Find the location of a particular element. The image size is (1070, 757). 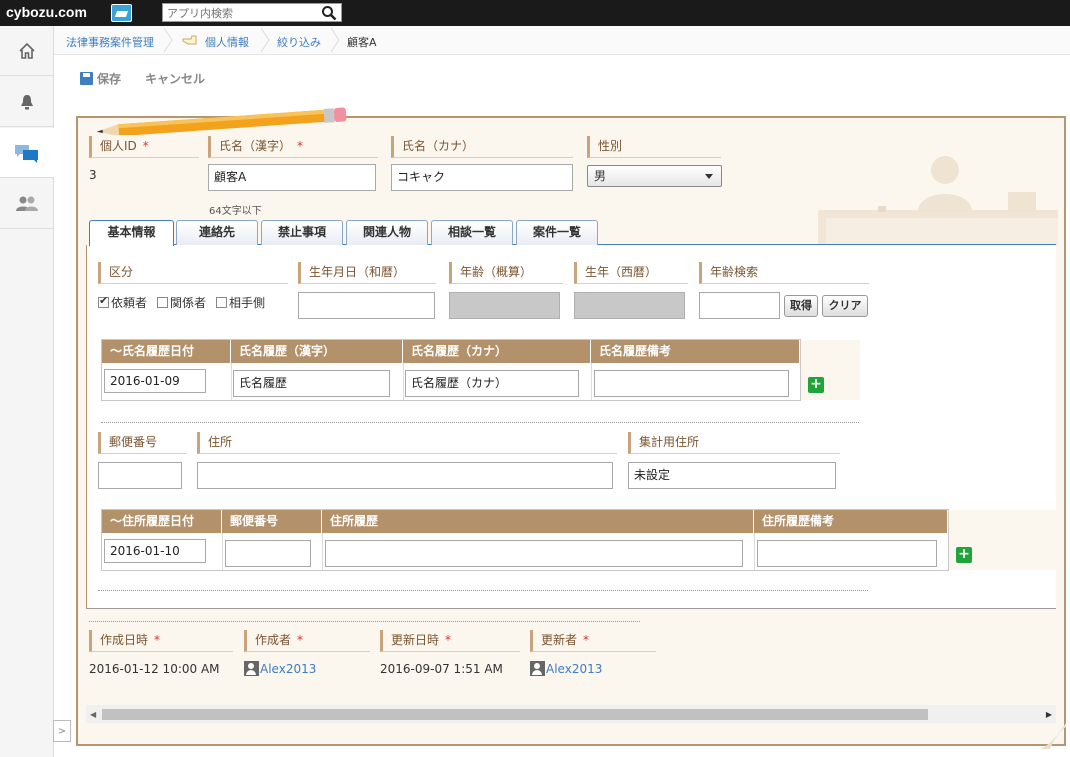

updater-name: Alex2013 is located at coordinates (574, 669).